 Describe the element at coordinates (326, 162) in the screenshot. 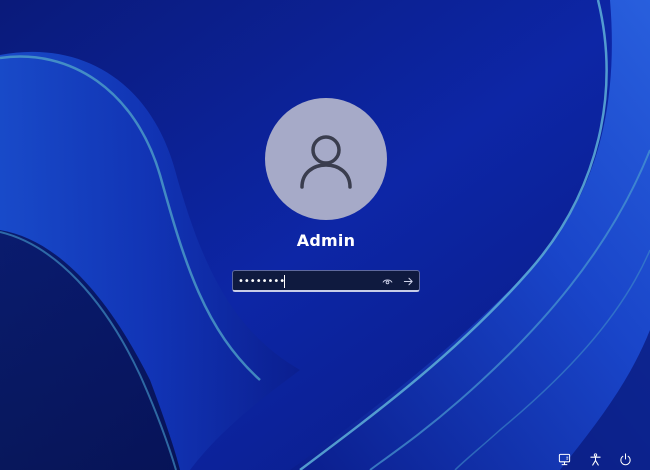

I see `person-icon` at that location.